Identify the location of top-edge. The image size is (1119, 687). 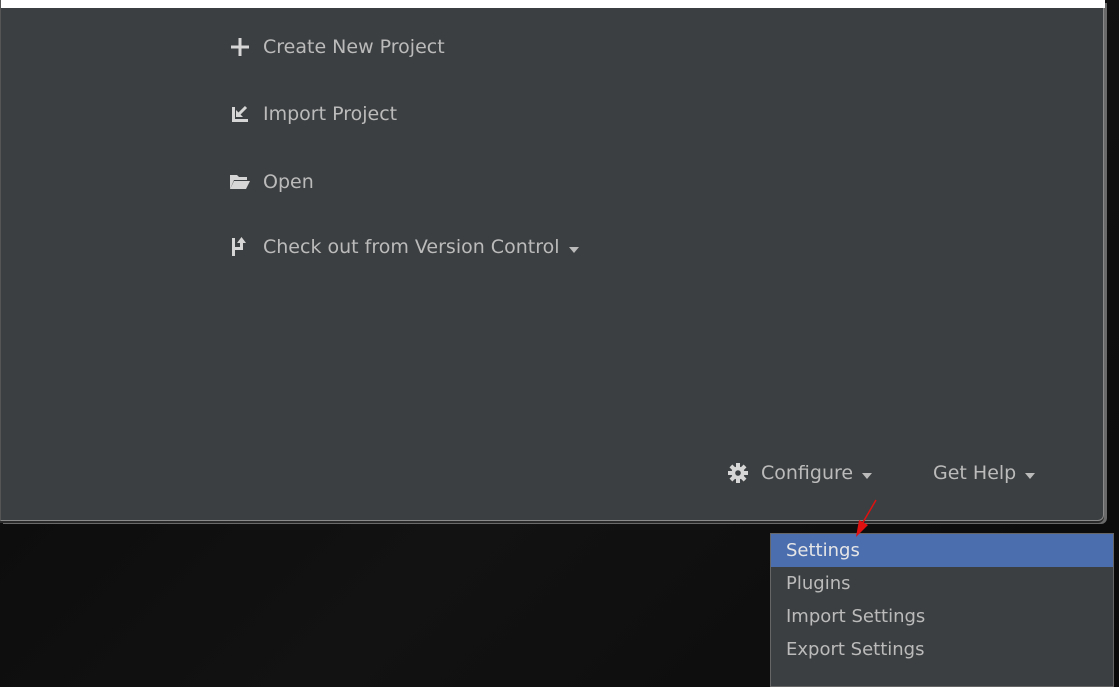
(553, 4).